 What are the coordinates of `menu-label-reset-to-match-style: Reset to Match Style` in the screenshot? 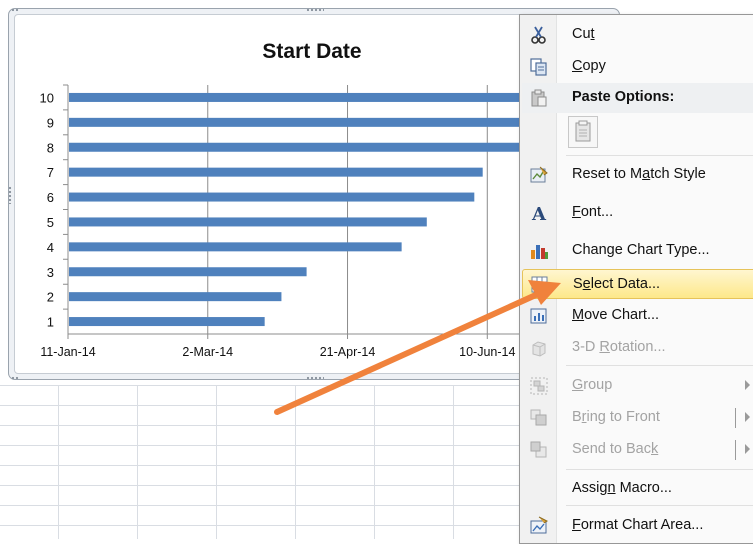 It's located at (639, 174).